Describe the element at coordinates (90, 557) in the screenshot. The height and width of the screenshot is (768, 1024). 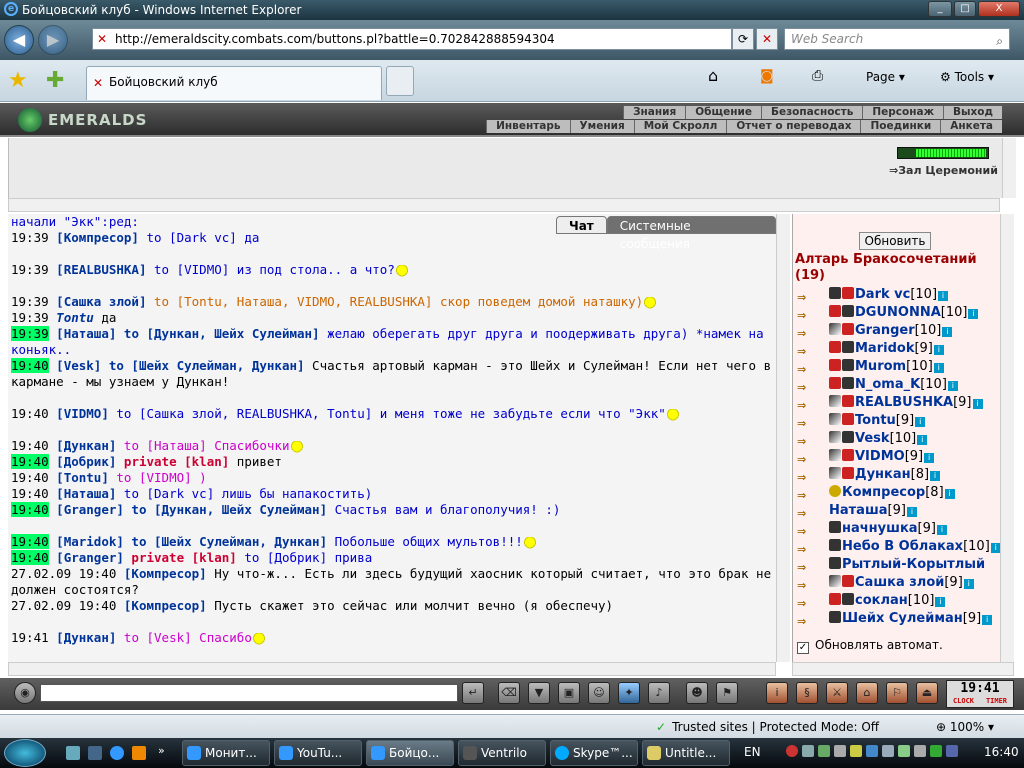
I see `message-nick: [Granger]` at that location.